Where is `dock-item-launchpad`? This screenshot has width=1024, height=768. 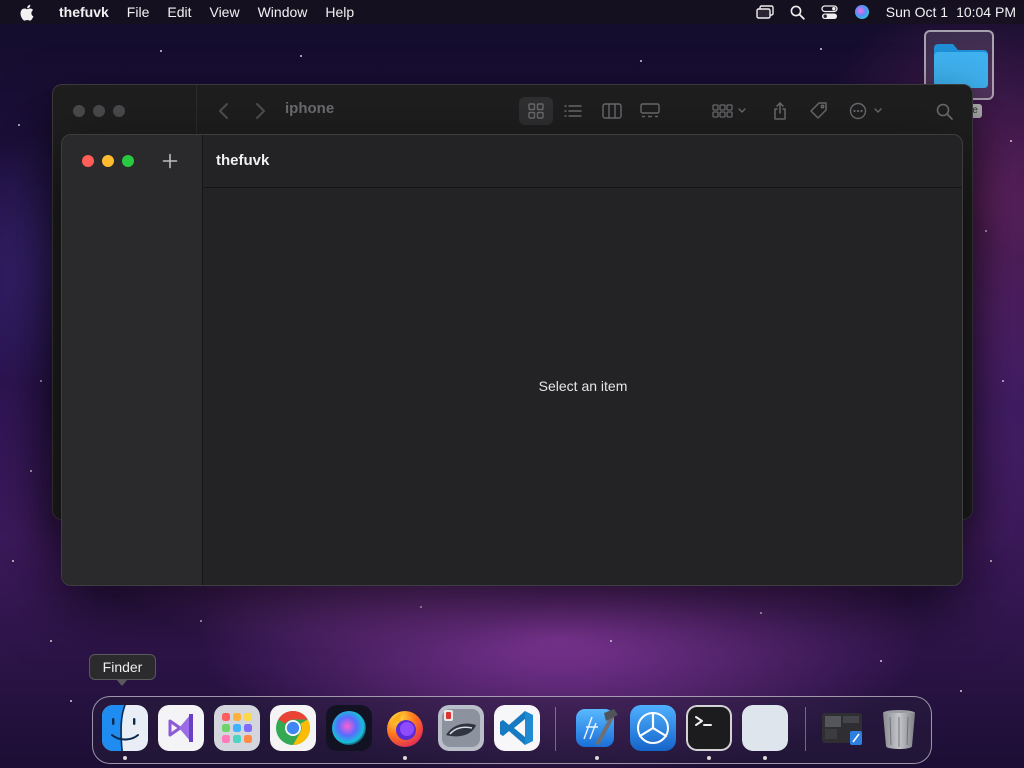
dock-item-launchpad is located at coordinates (237, 728).